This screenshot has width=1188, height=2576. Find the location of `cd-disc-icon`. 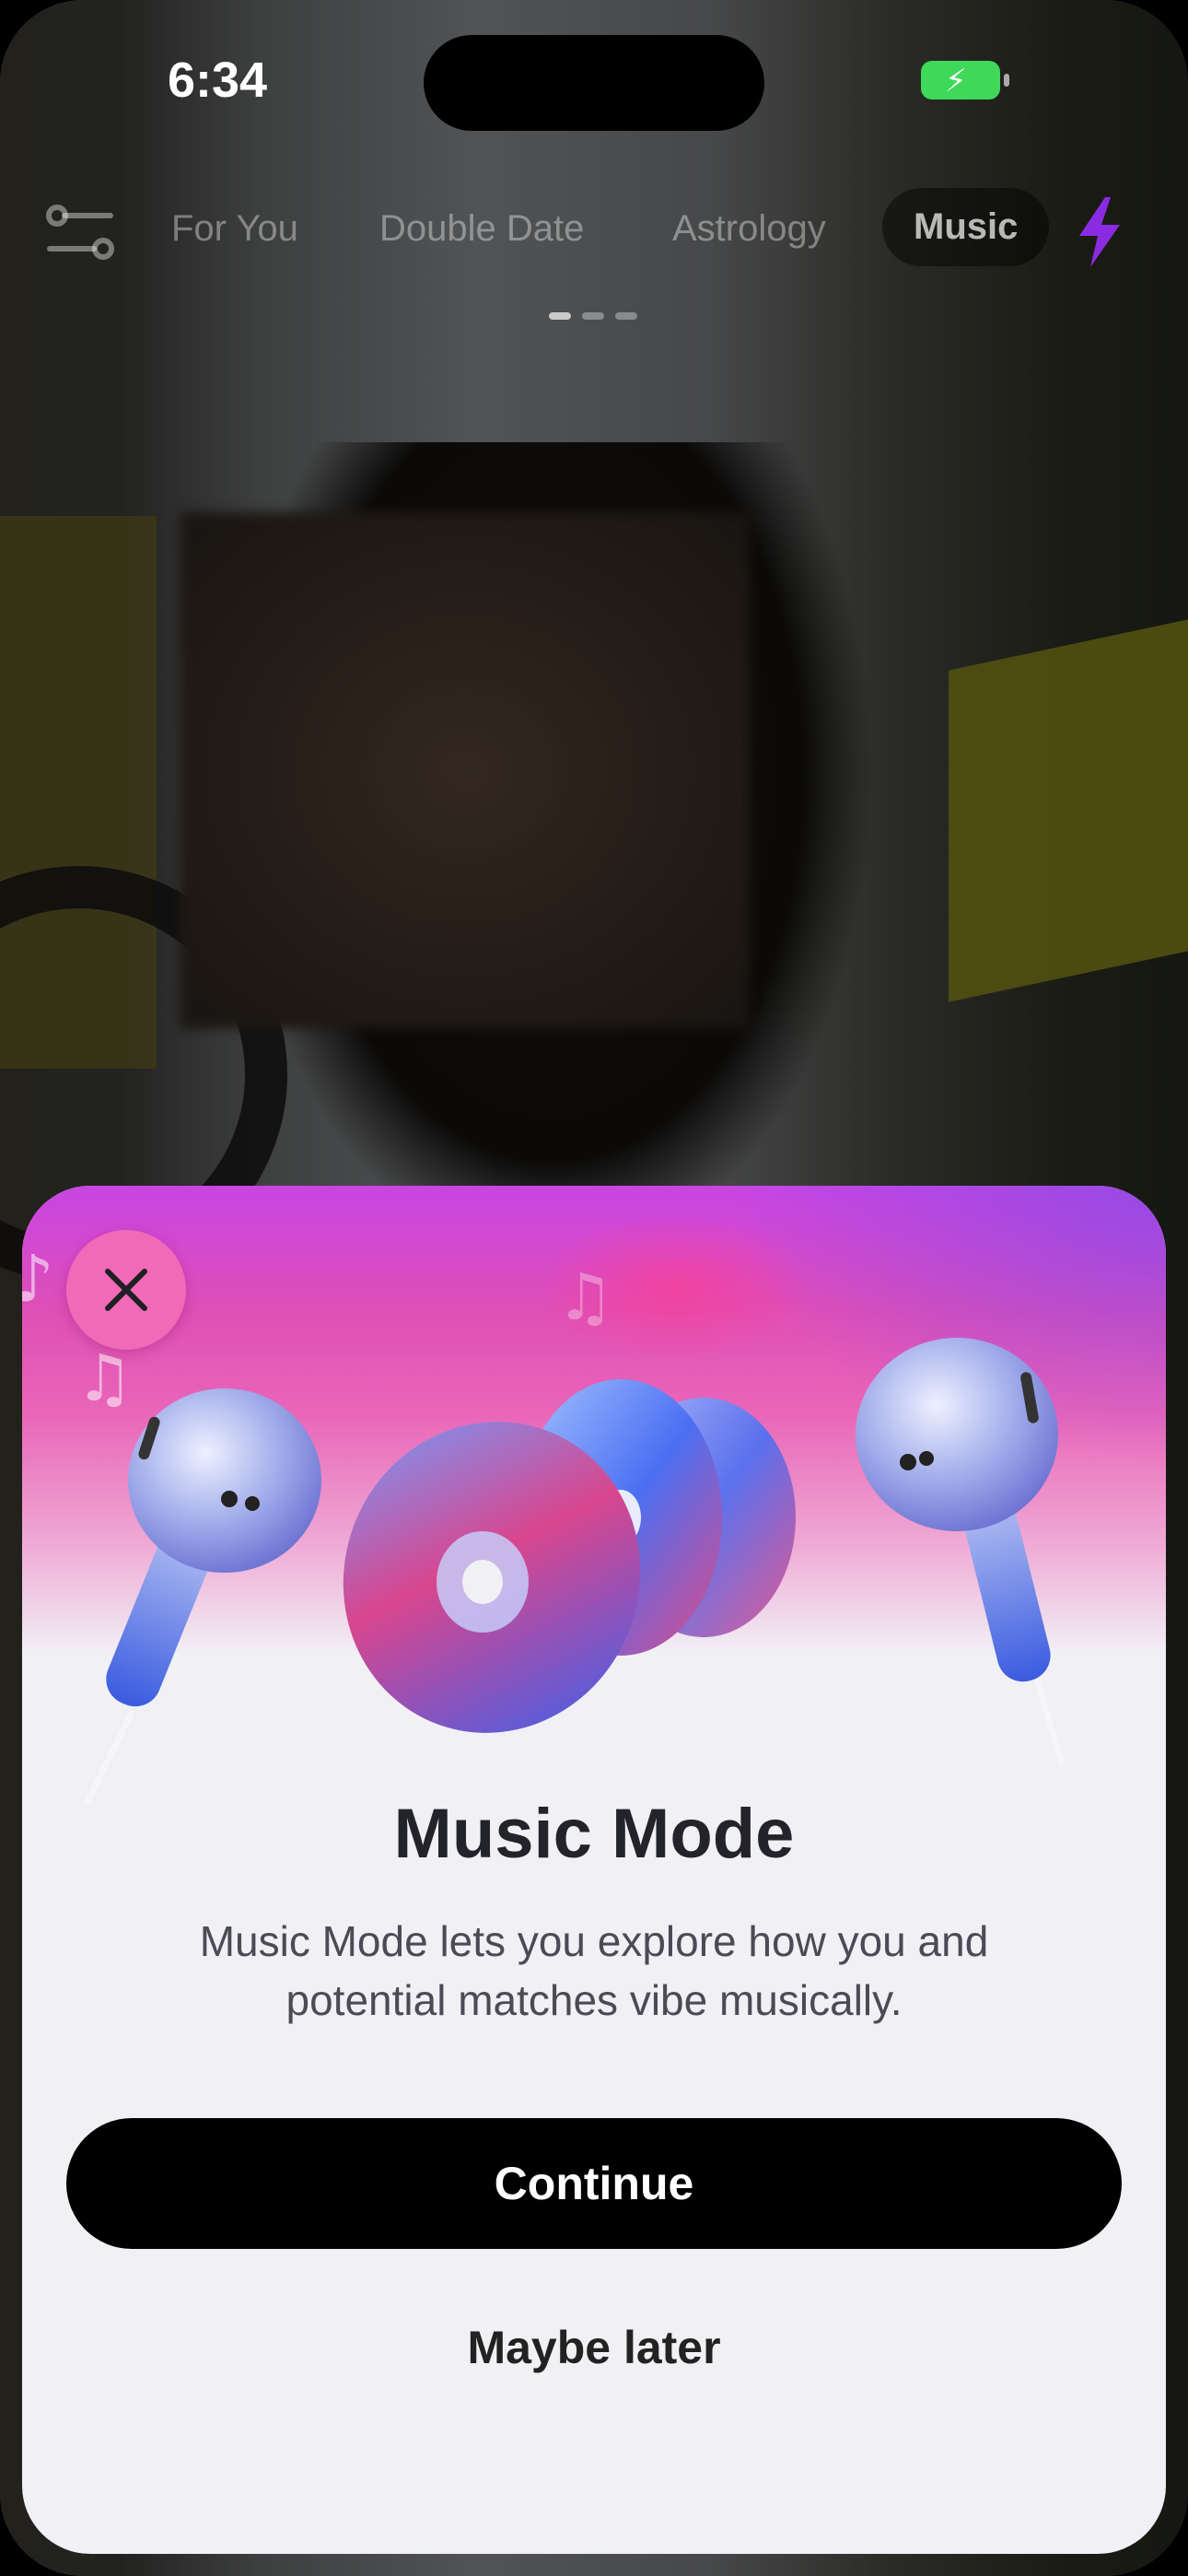

cd-disc-icon is located at coordinates (569, 1556).